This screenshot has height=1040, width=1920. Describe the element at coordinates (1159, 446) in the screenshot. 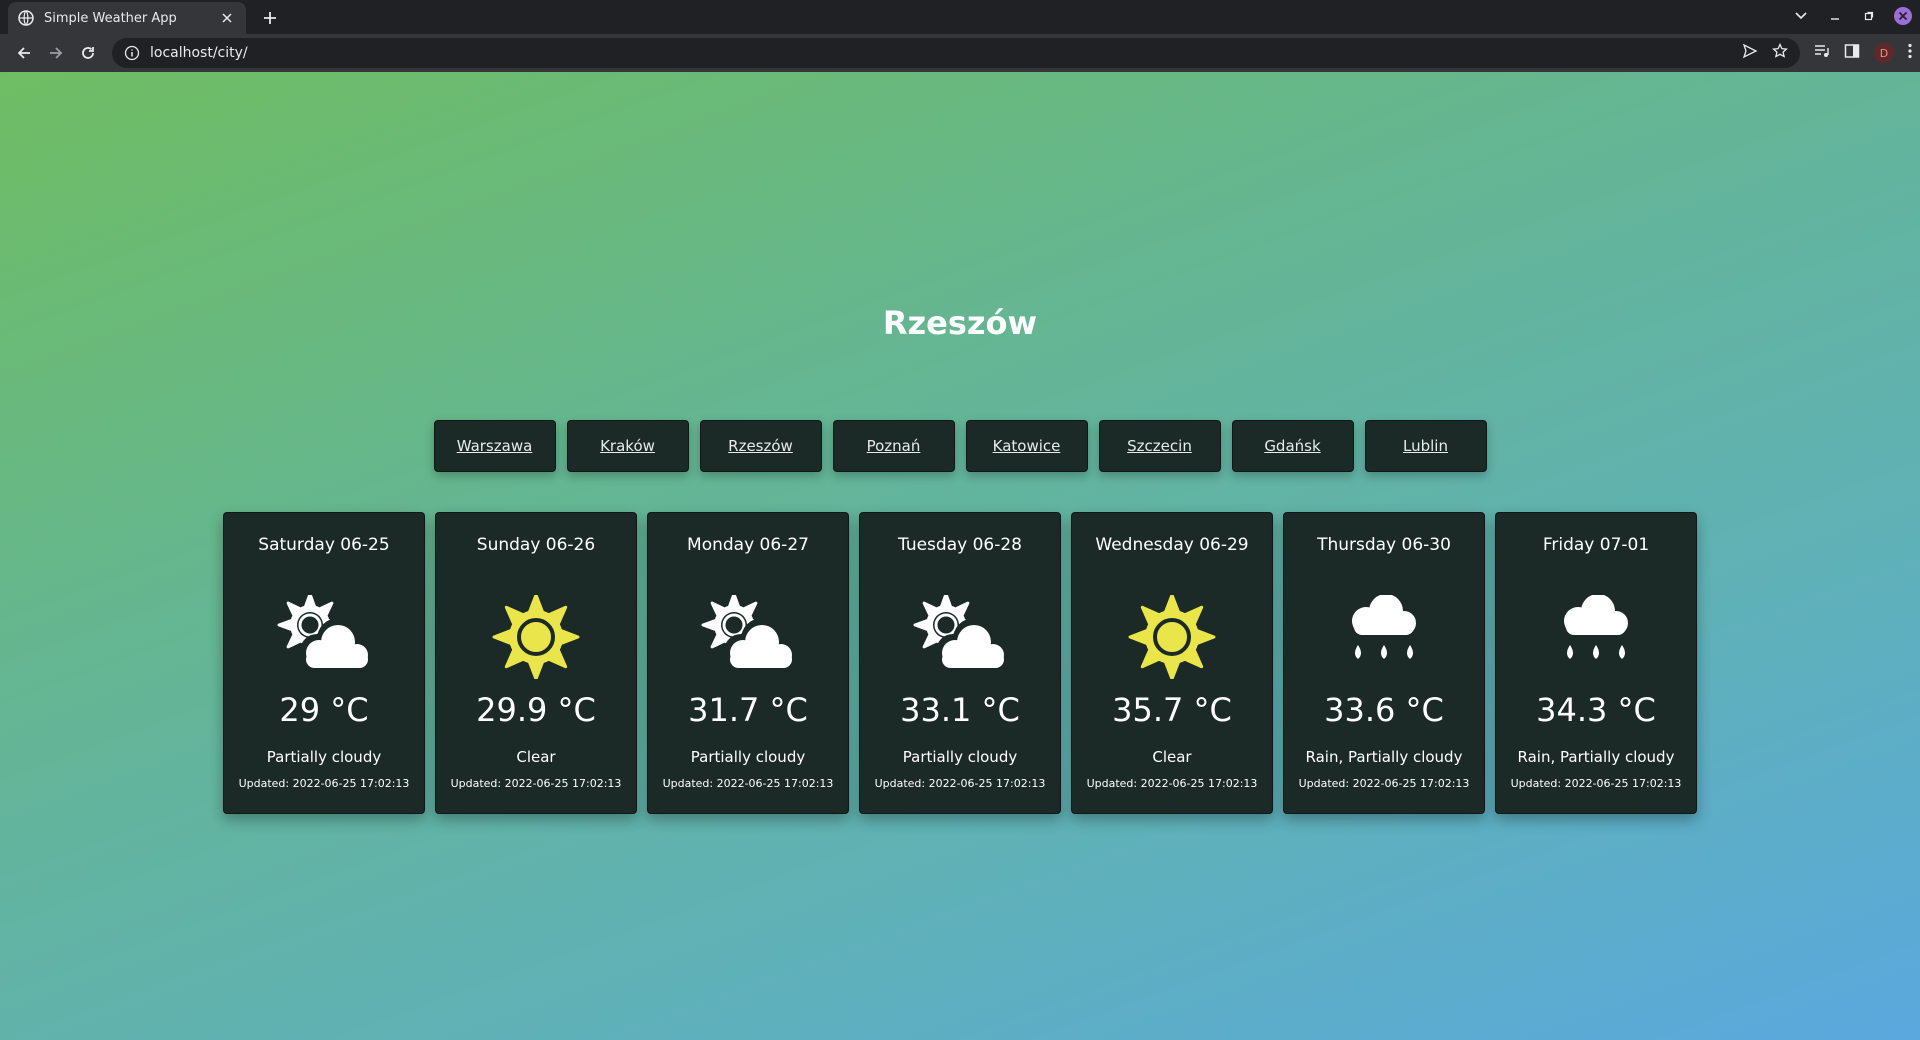

I see `city-button-szczecin: Szczecin` at that location.